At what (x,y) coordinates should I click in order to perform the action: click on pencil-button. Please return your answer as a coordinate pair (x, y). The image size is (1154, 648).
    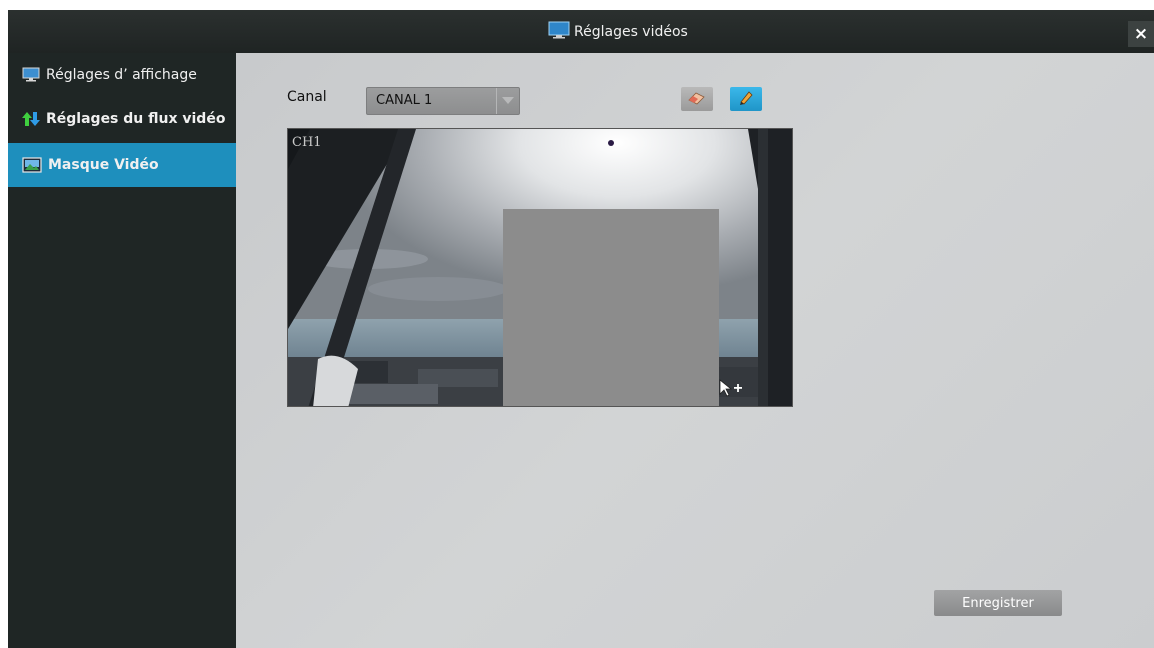
    Looking at the image, I should click on (746, 99).